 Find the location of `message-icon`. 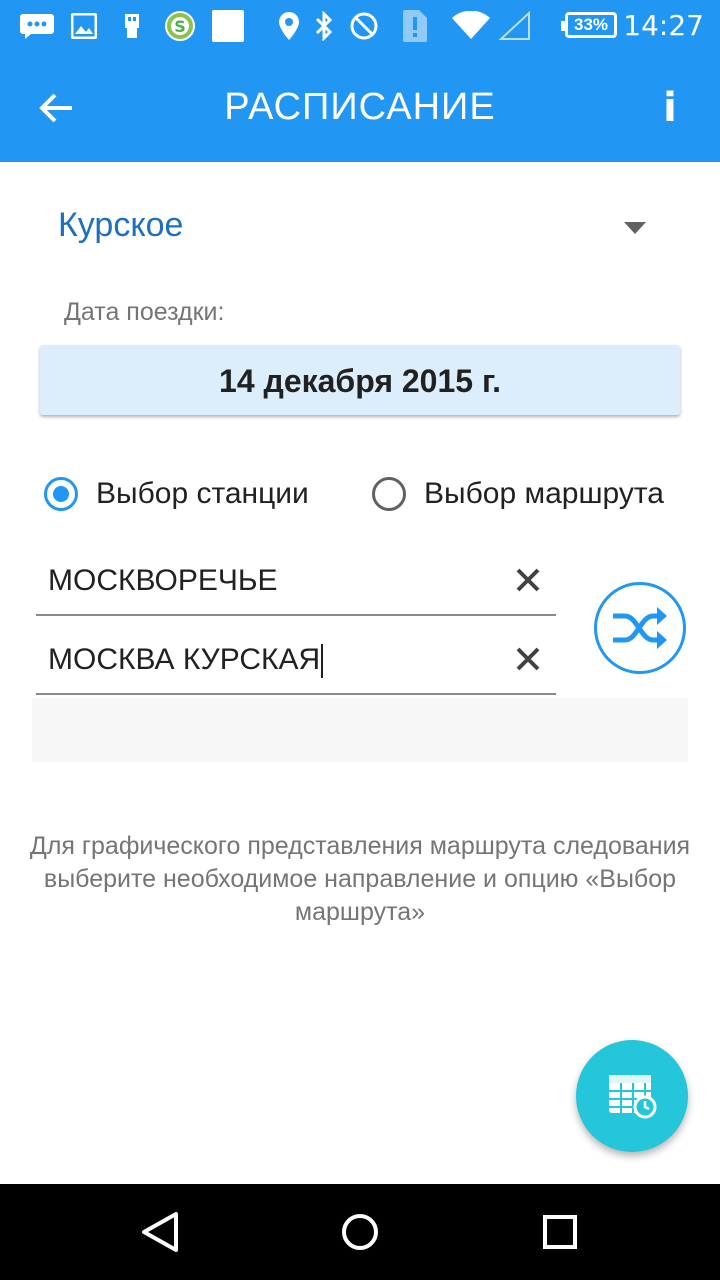

message-icon is located at coordinates (37, 26).